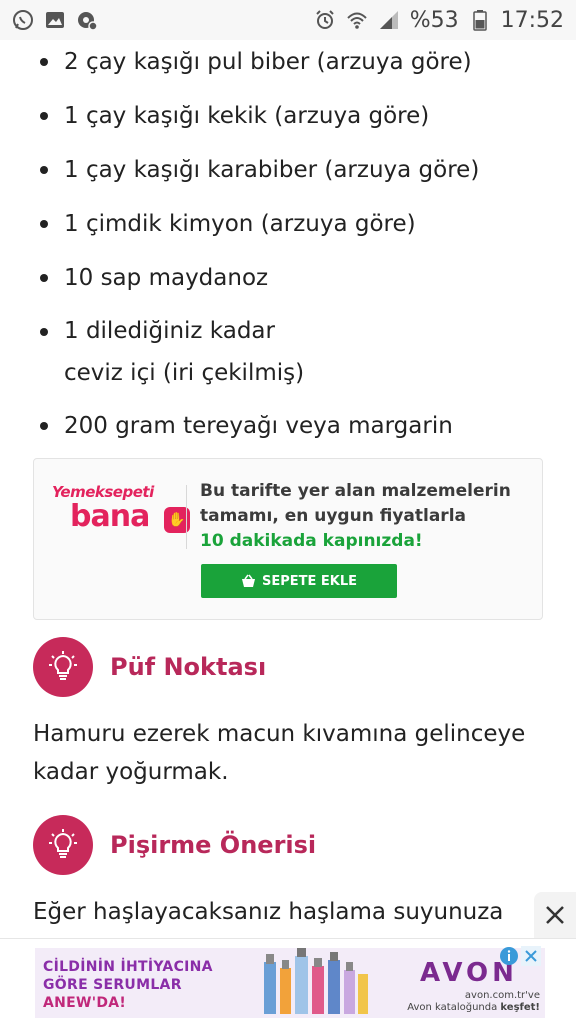 This screenshot has width=576, height=1025. Describe the element at coordinates (268, 912) in the screenshot. I see `tip-body: Eğer haşlayacaksanız haşlama suyunuza` at that location.